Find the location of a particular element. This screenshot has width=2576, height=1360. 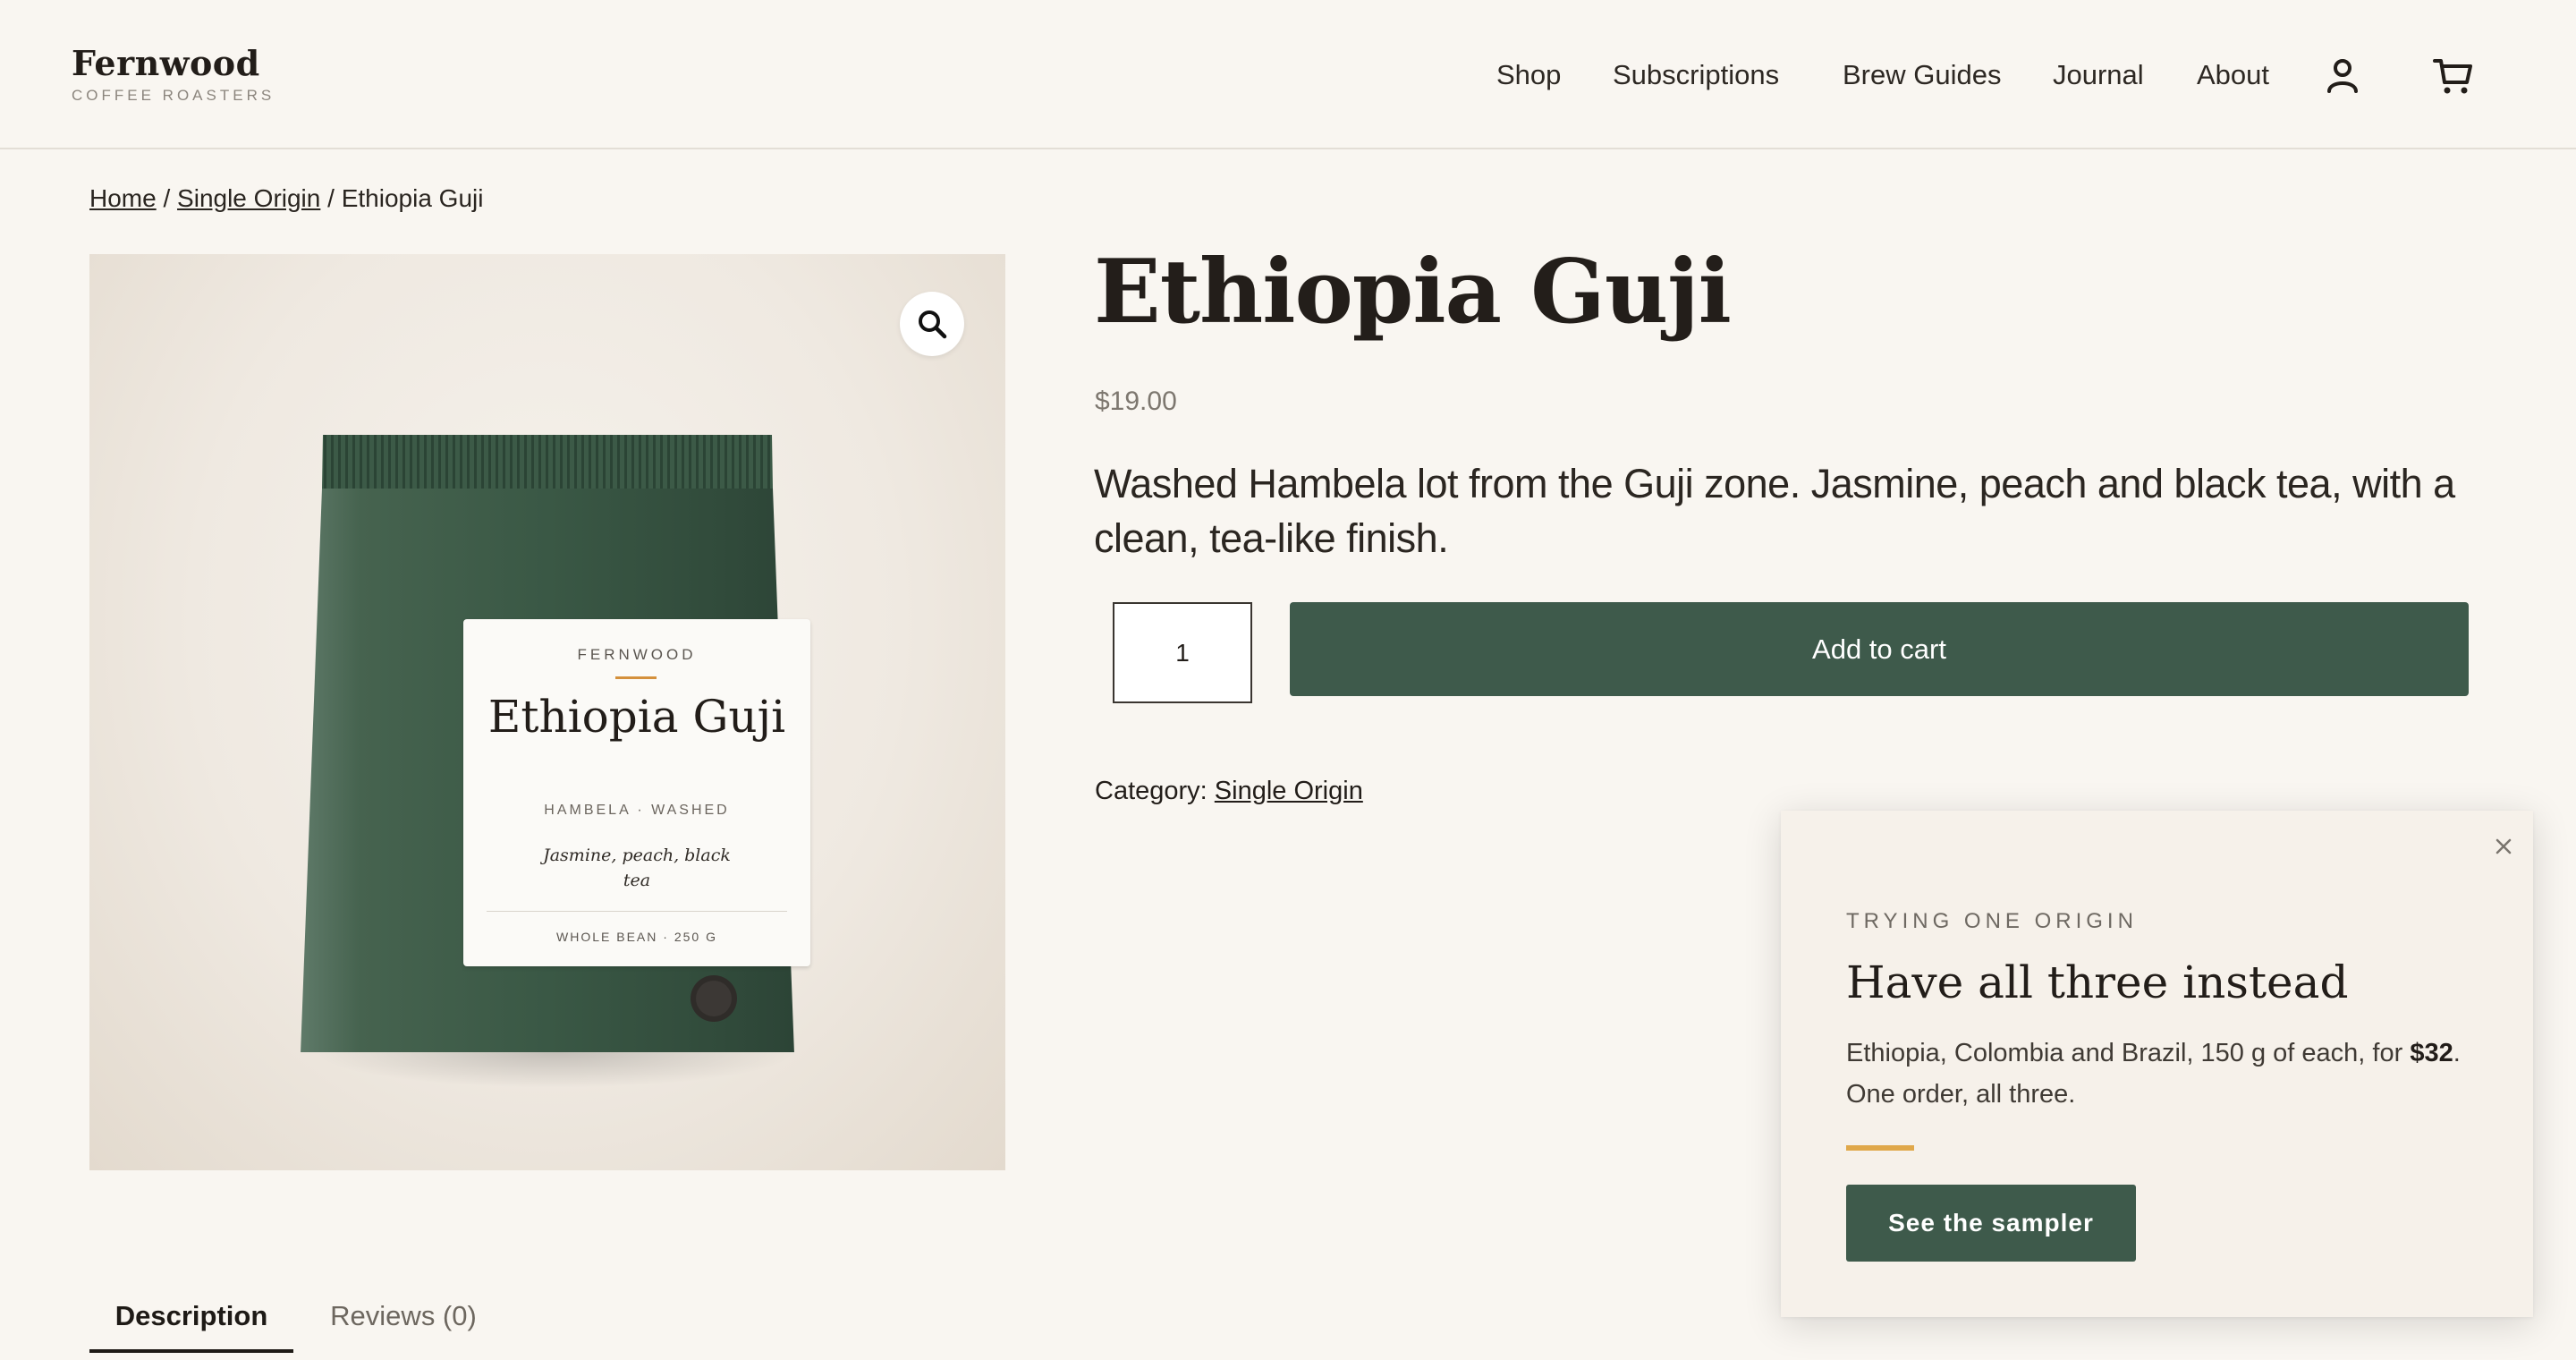

category-label: Category: is located at coordinates (1151, 791).